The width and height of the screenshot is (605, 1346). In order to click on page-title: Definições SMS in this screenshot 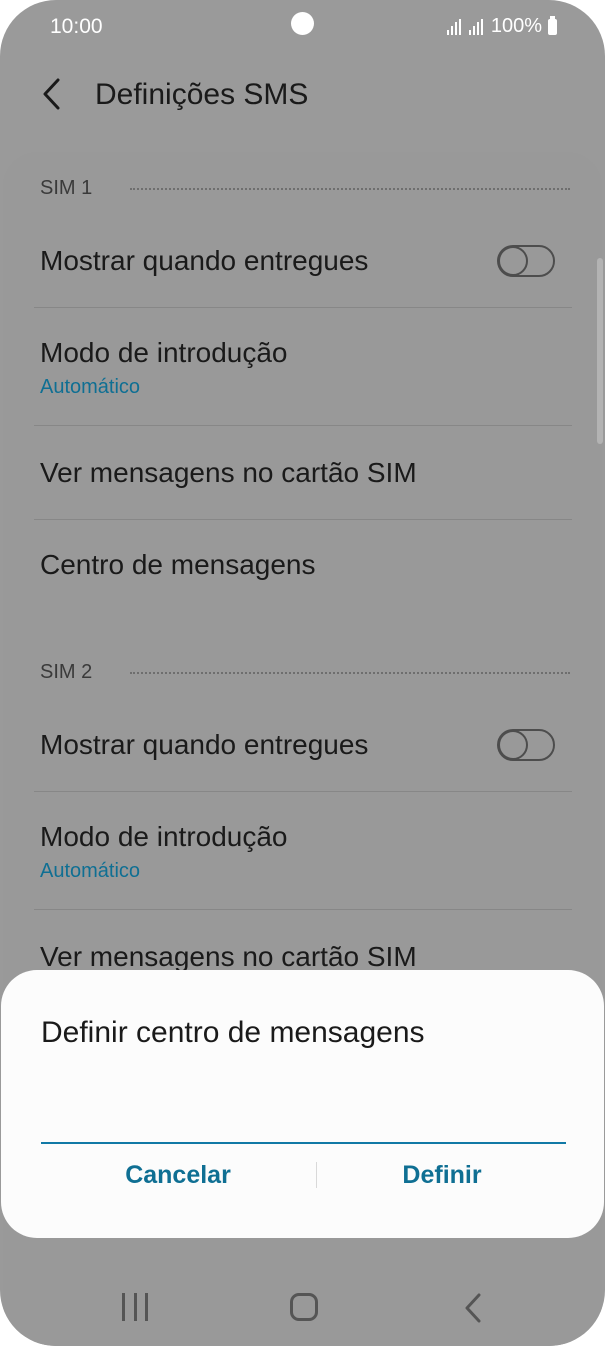, I will do `click(202, 94)`.